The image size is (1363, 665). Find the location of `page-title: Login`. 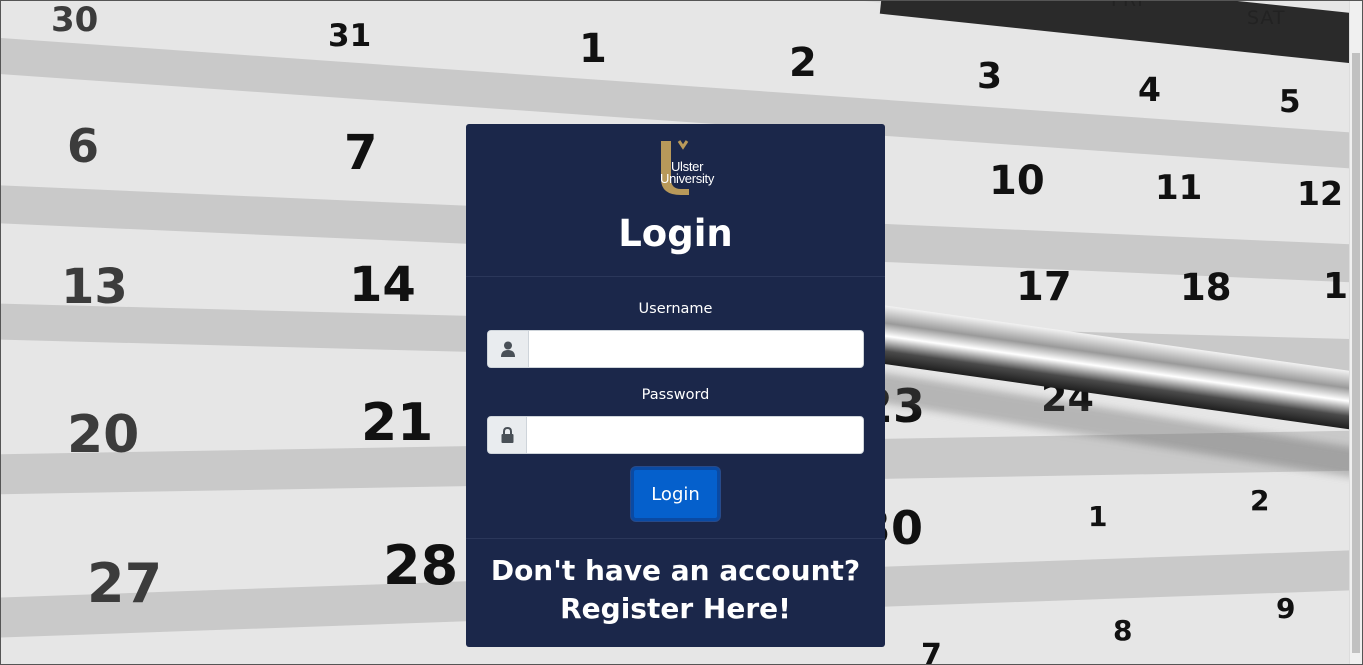

page-title: Login is located at coordinates (675, 233).